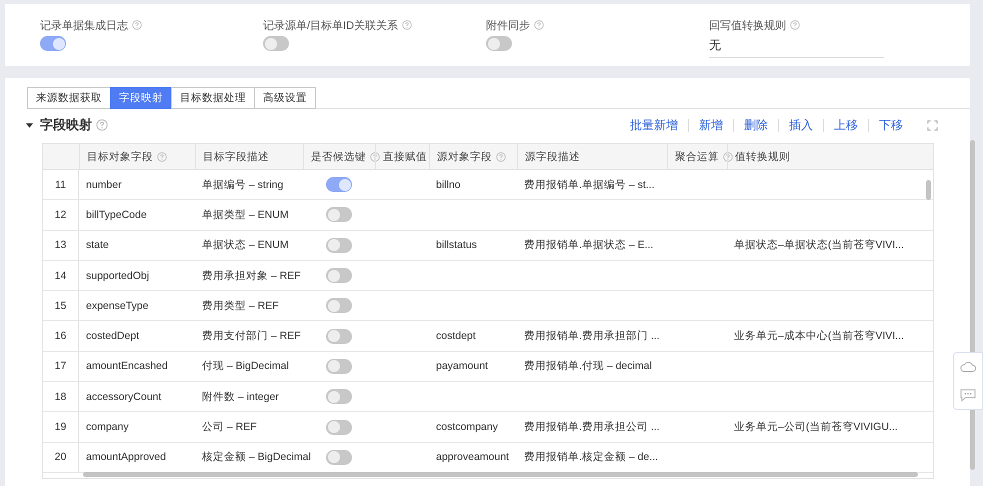  Describe the element at coordinates (141, 98) in the screenshot. I see `tab: 字段映射` at that location.